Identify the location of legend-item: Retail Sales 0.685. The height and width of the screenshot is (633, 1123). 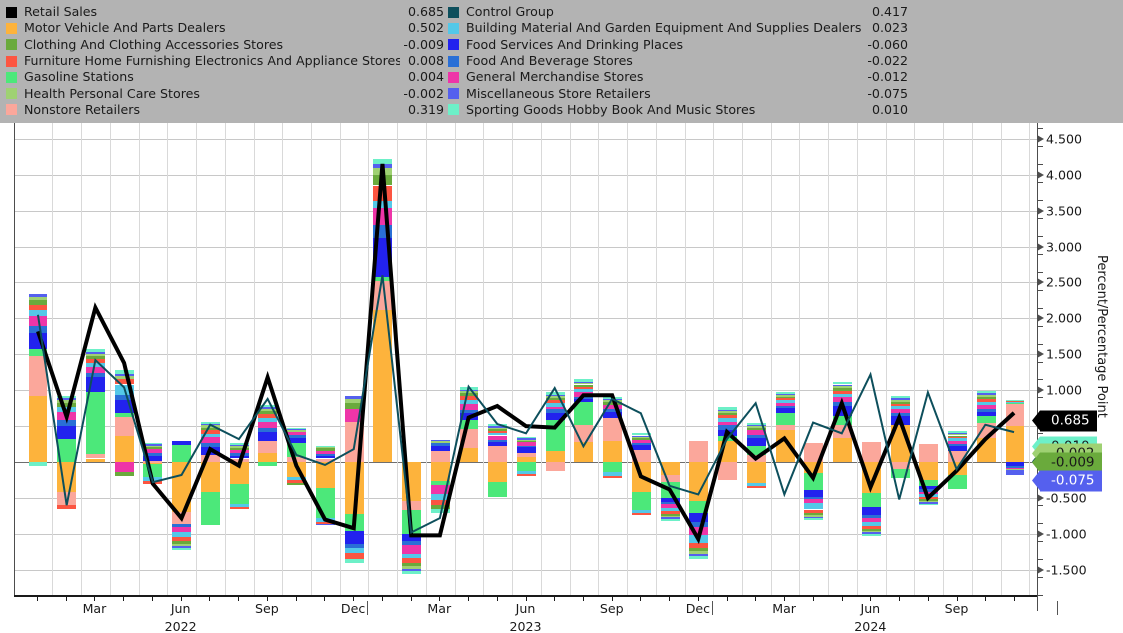
(225, 12).